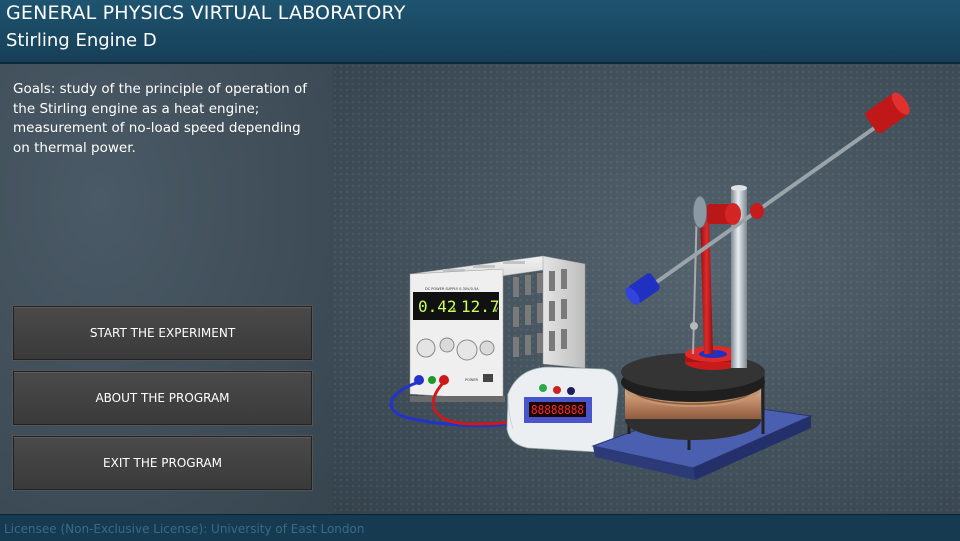 This screenshot has width=960, height=541. Describe the element at coordinates (557, 410) in the screenshot. I see `speed-display: 88888888` at that location.